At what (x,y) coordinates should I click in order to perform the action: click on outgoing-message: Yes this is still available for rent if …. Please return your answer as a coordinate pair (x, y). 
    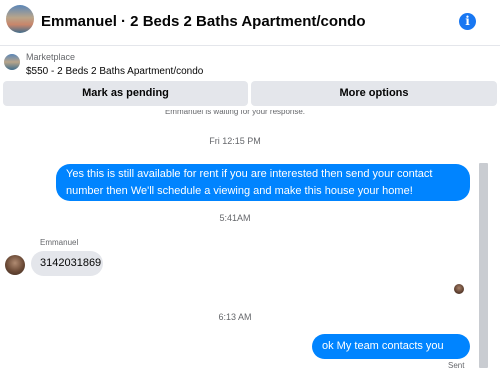
    Looking at the image, I should click on (263, 182).